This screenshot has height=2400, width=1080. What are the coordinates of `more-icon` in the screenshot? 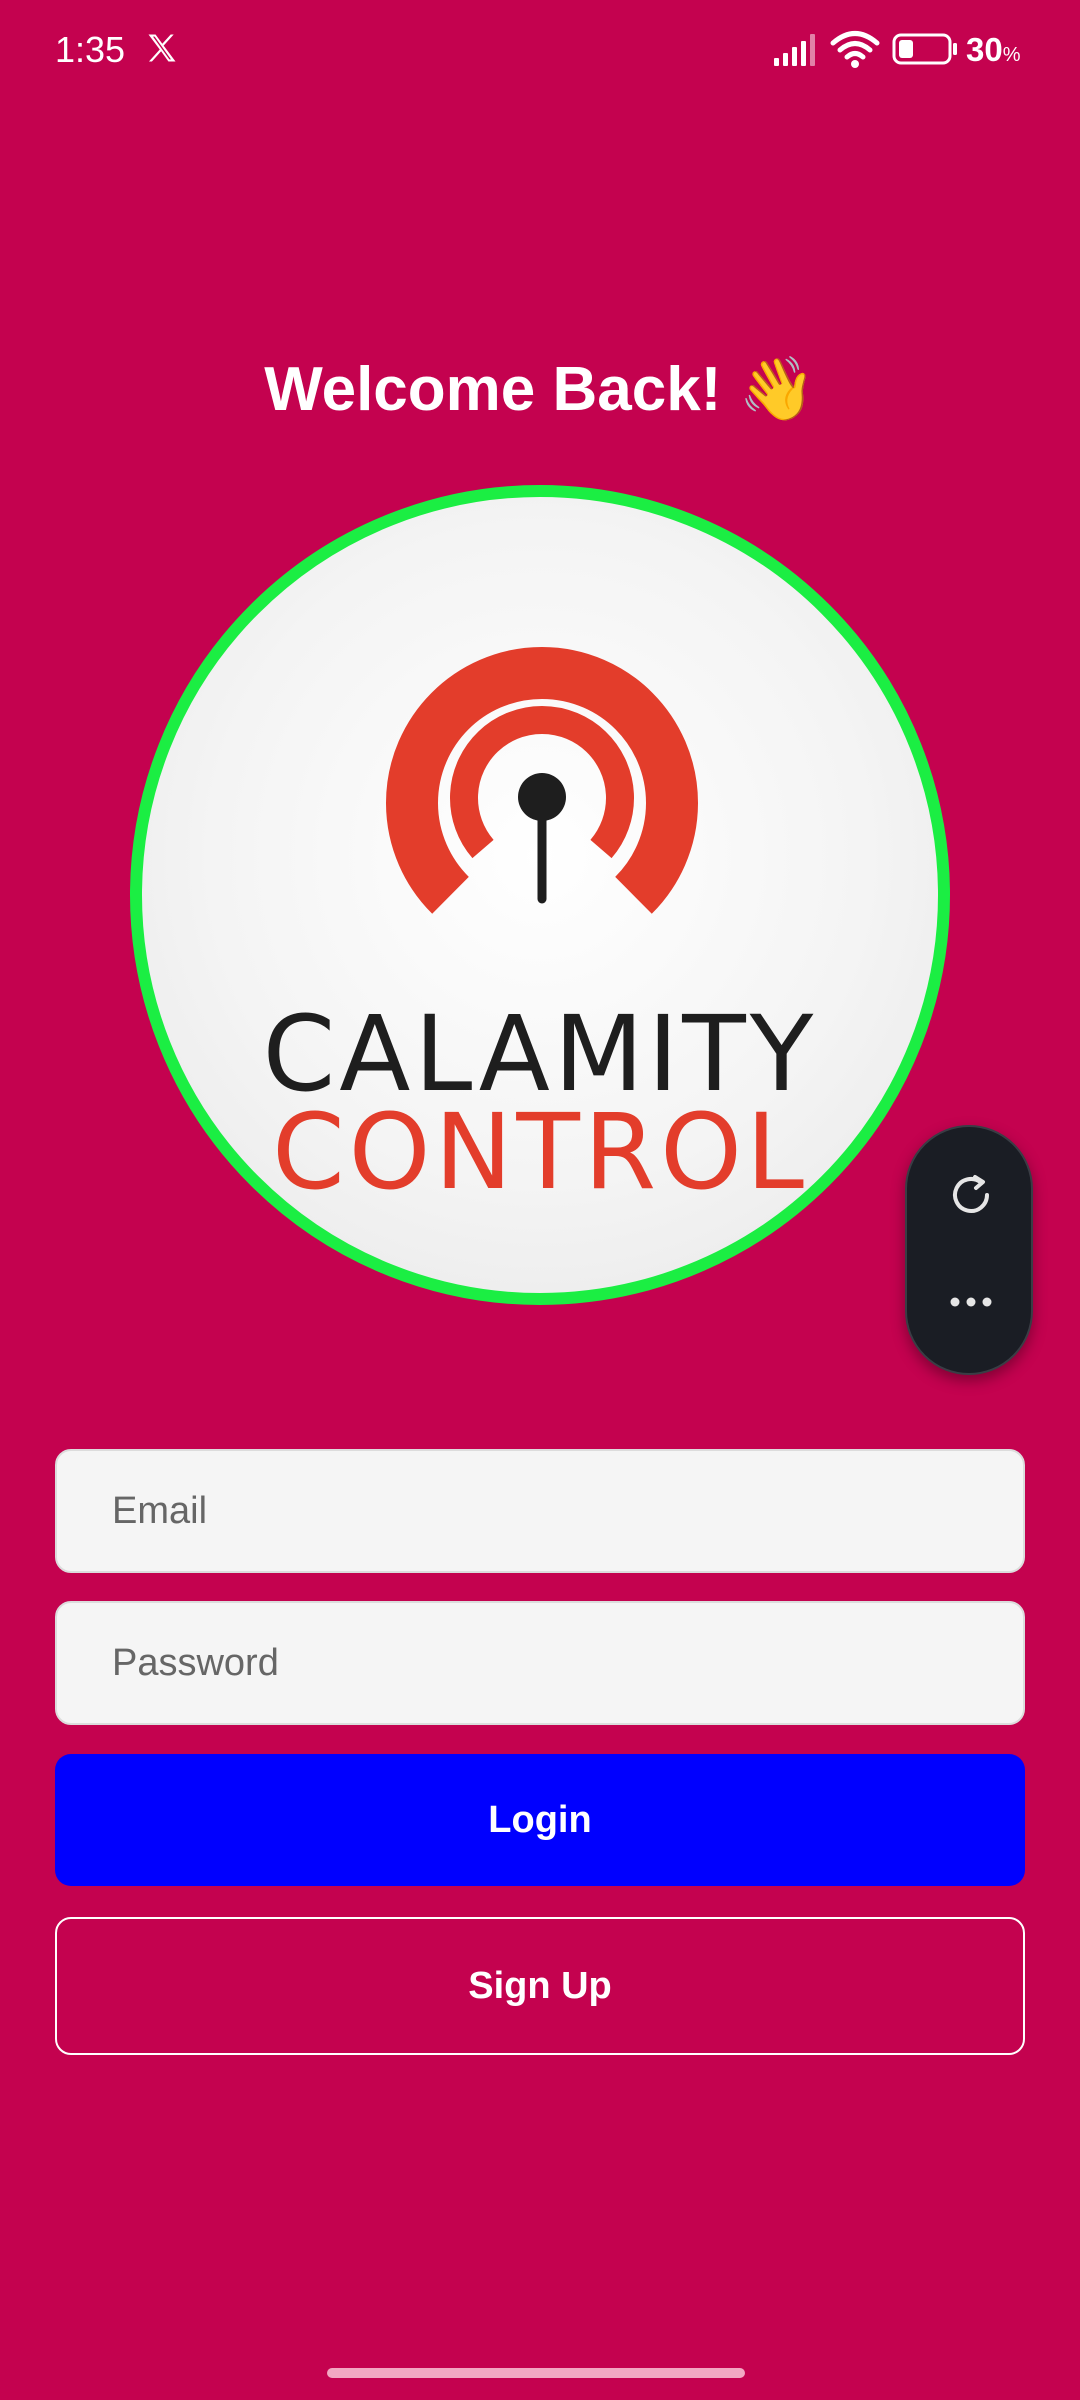 It's located at (971, 1302).